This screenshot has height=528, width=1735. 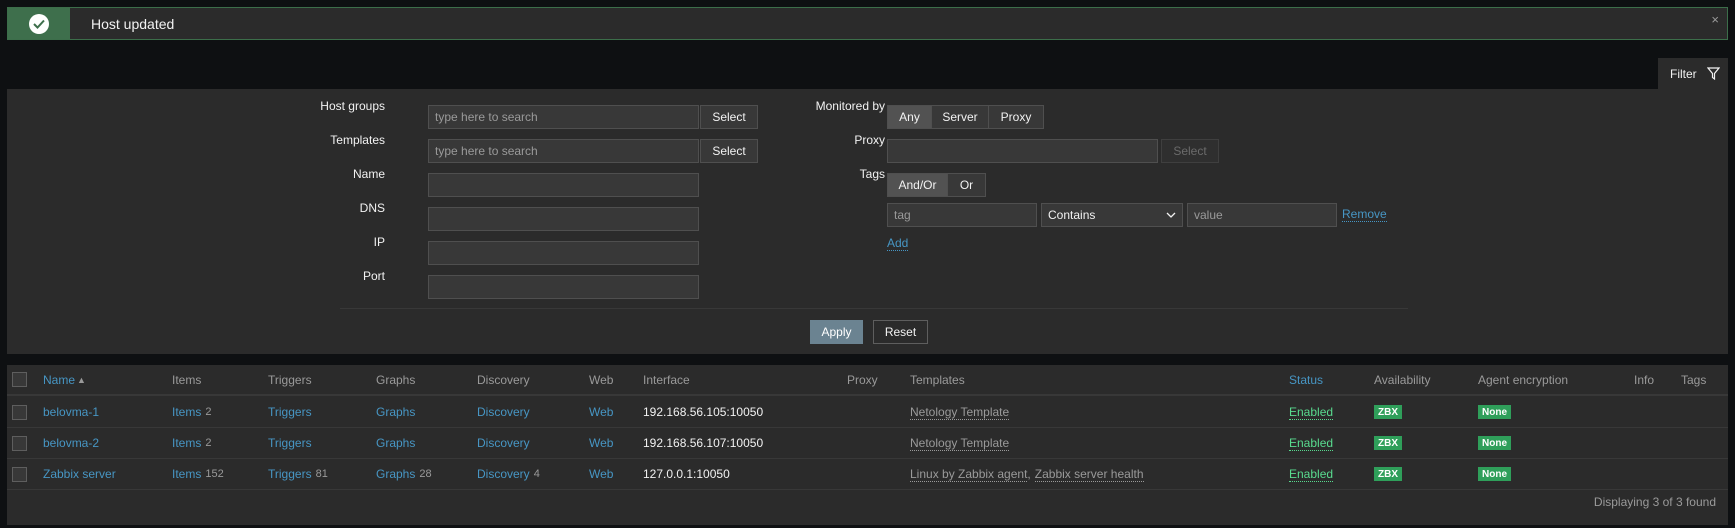 I want to click on host-groups-label: Host groups, so click(x=352, y=106).